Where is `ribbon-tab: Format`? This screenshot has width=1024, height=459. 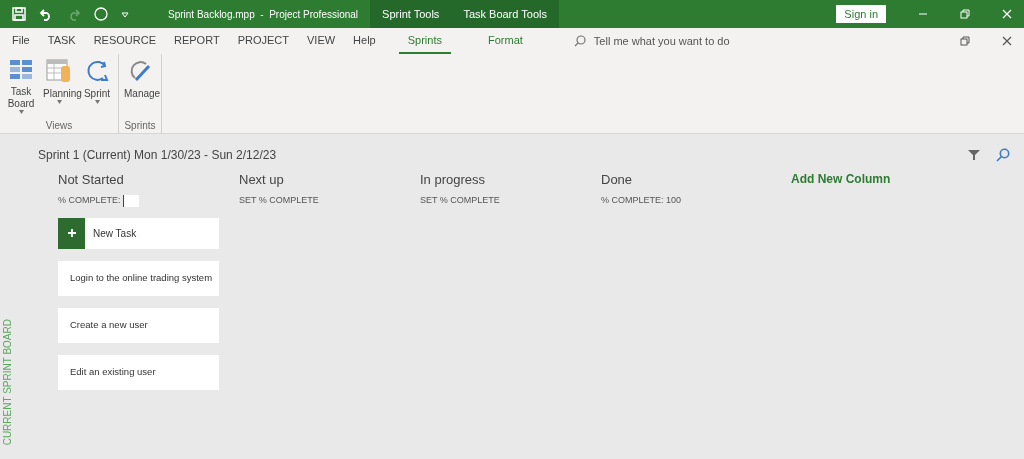 ribbon-tab: Format is located at coordinates (505, 41).